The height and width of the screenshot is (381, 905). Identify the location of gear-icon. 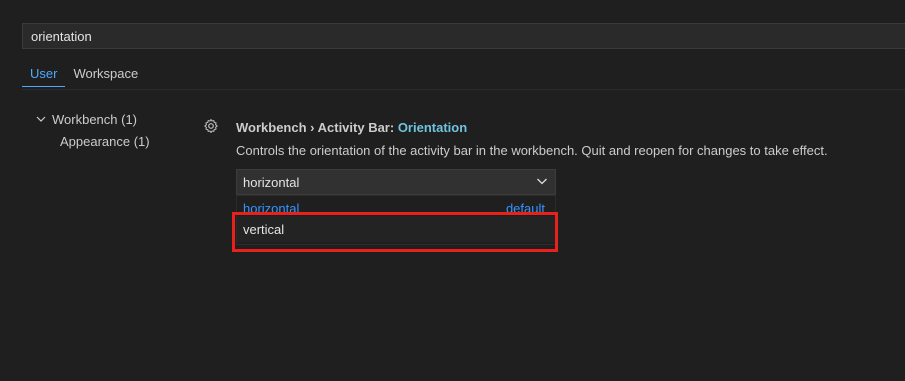
(211, 126).